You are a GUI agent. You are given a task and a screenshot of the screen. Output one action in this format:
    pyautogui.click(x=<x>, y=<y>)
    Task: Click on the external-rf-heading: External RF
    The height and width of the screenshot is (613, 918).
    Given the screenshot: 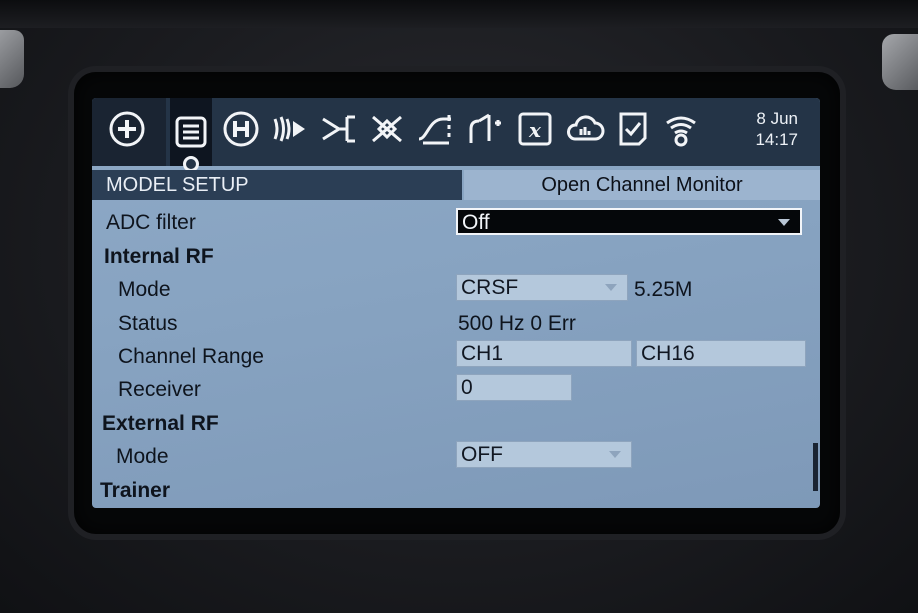 What is the action you would take?
    pyautogui.click(x=160, y=423)
    